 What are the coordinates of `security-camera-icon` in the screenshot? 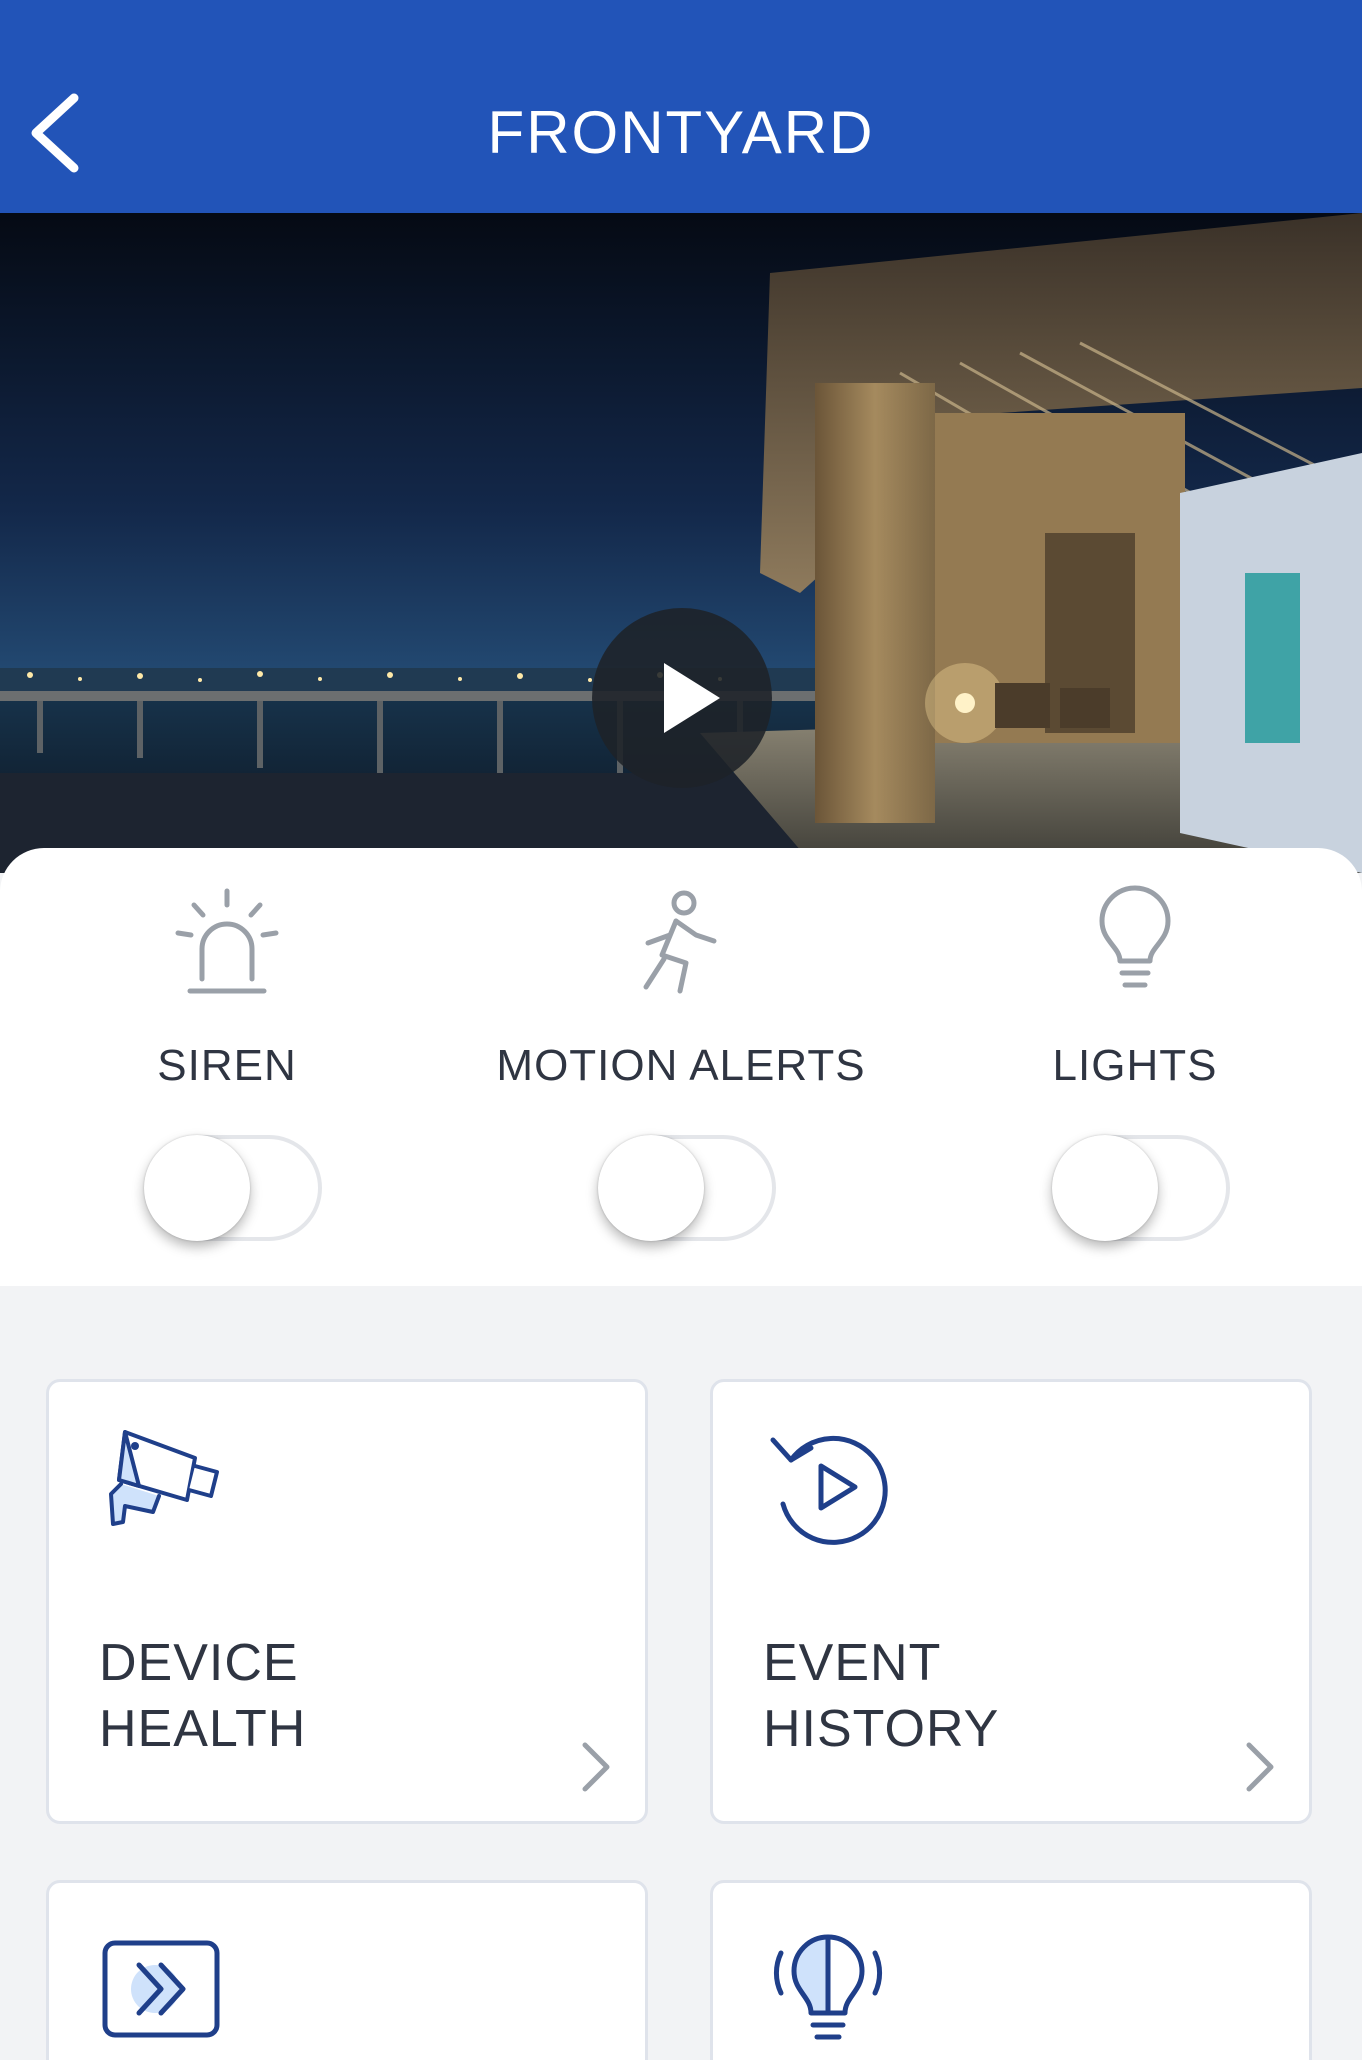 It's located at (164, 1487).